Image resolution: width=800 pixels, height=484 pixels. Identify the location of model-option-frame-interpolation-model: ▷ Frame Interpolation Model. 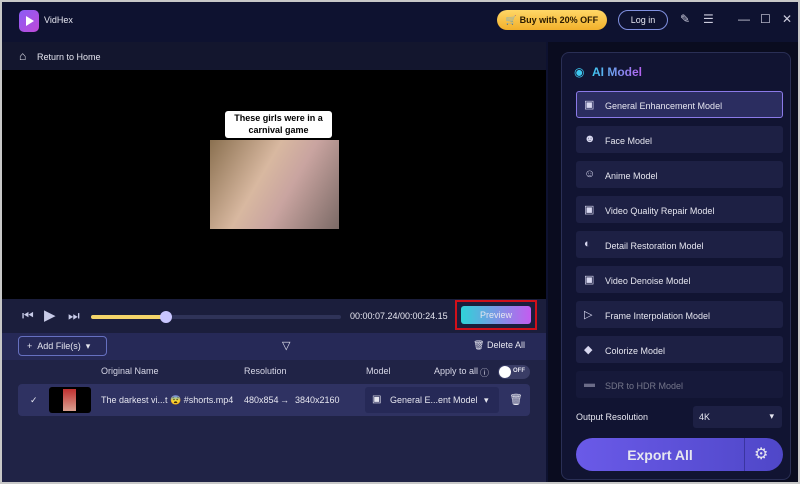
(679, 314).